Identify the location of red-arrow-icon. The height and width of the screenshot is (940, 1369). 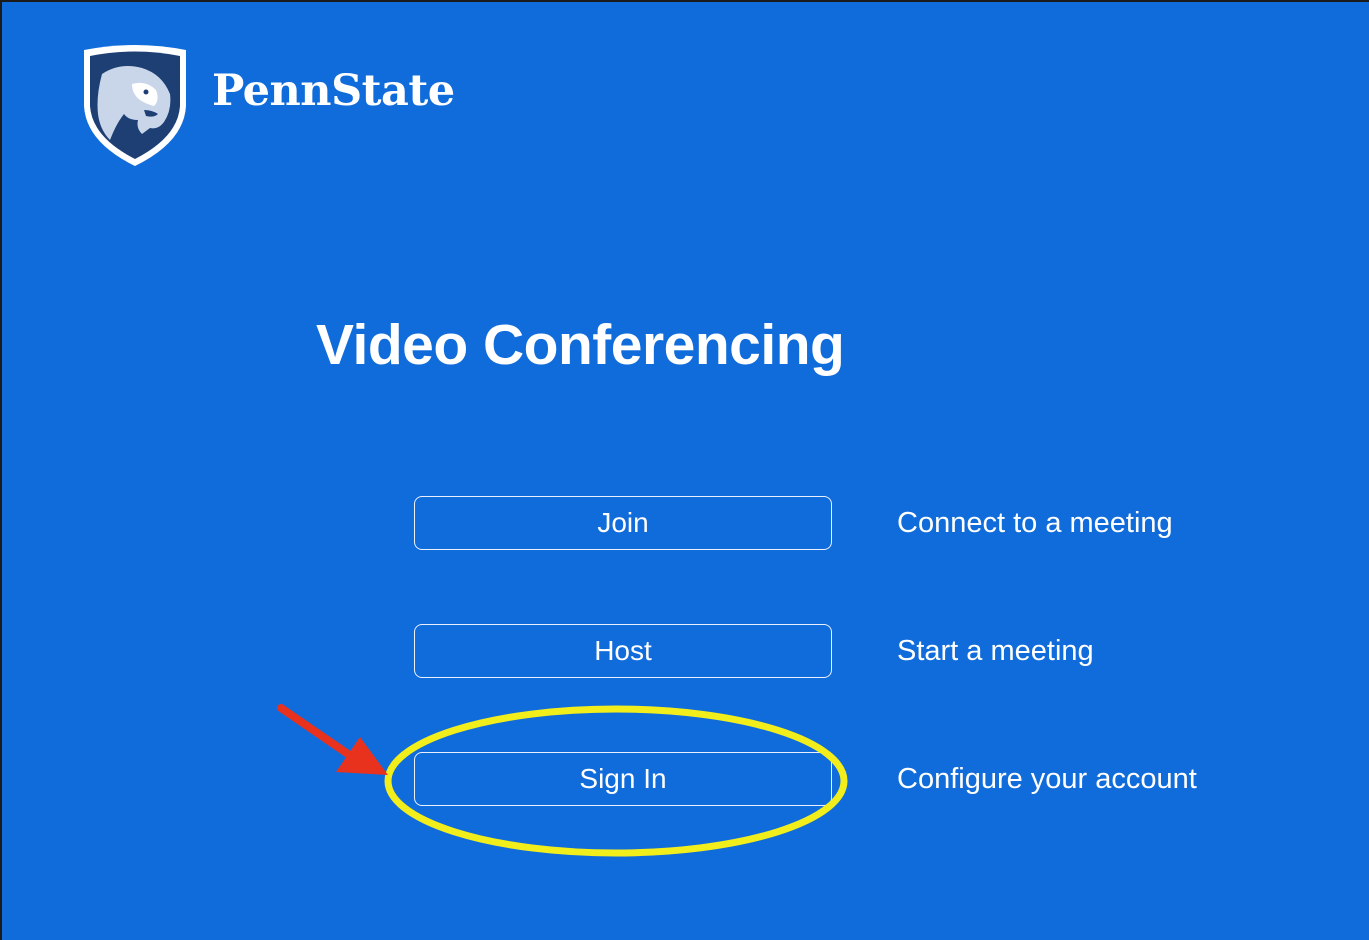
(332, 739).